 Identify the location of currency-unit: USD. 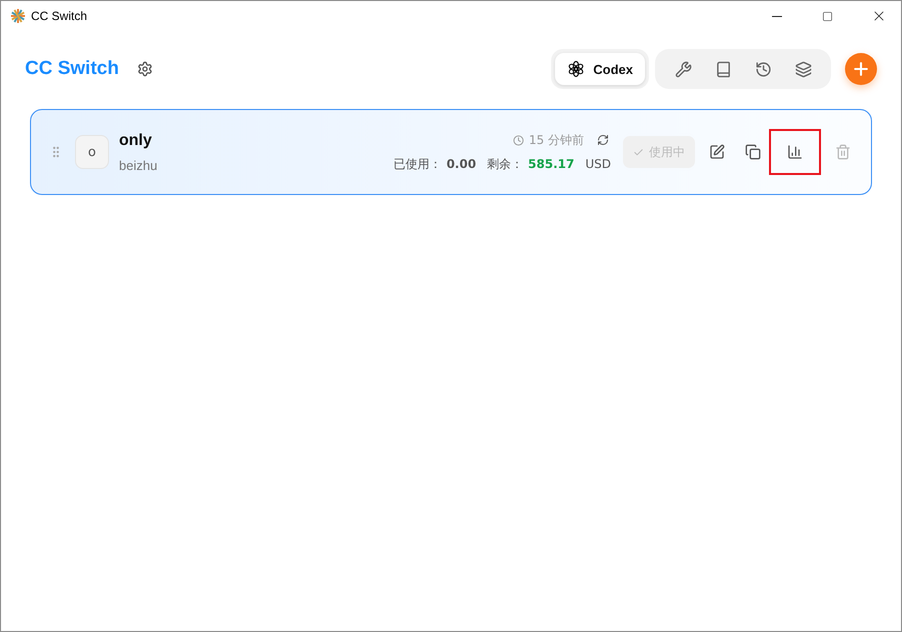
(598, 164).